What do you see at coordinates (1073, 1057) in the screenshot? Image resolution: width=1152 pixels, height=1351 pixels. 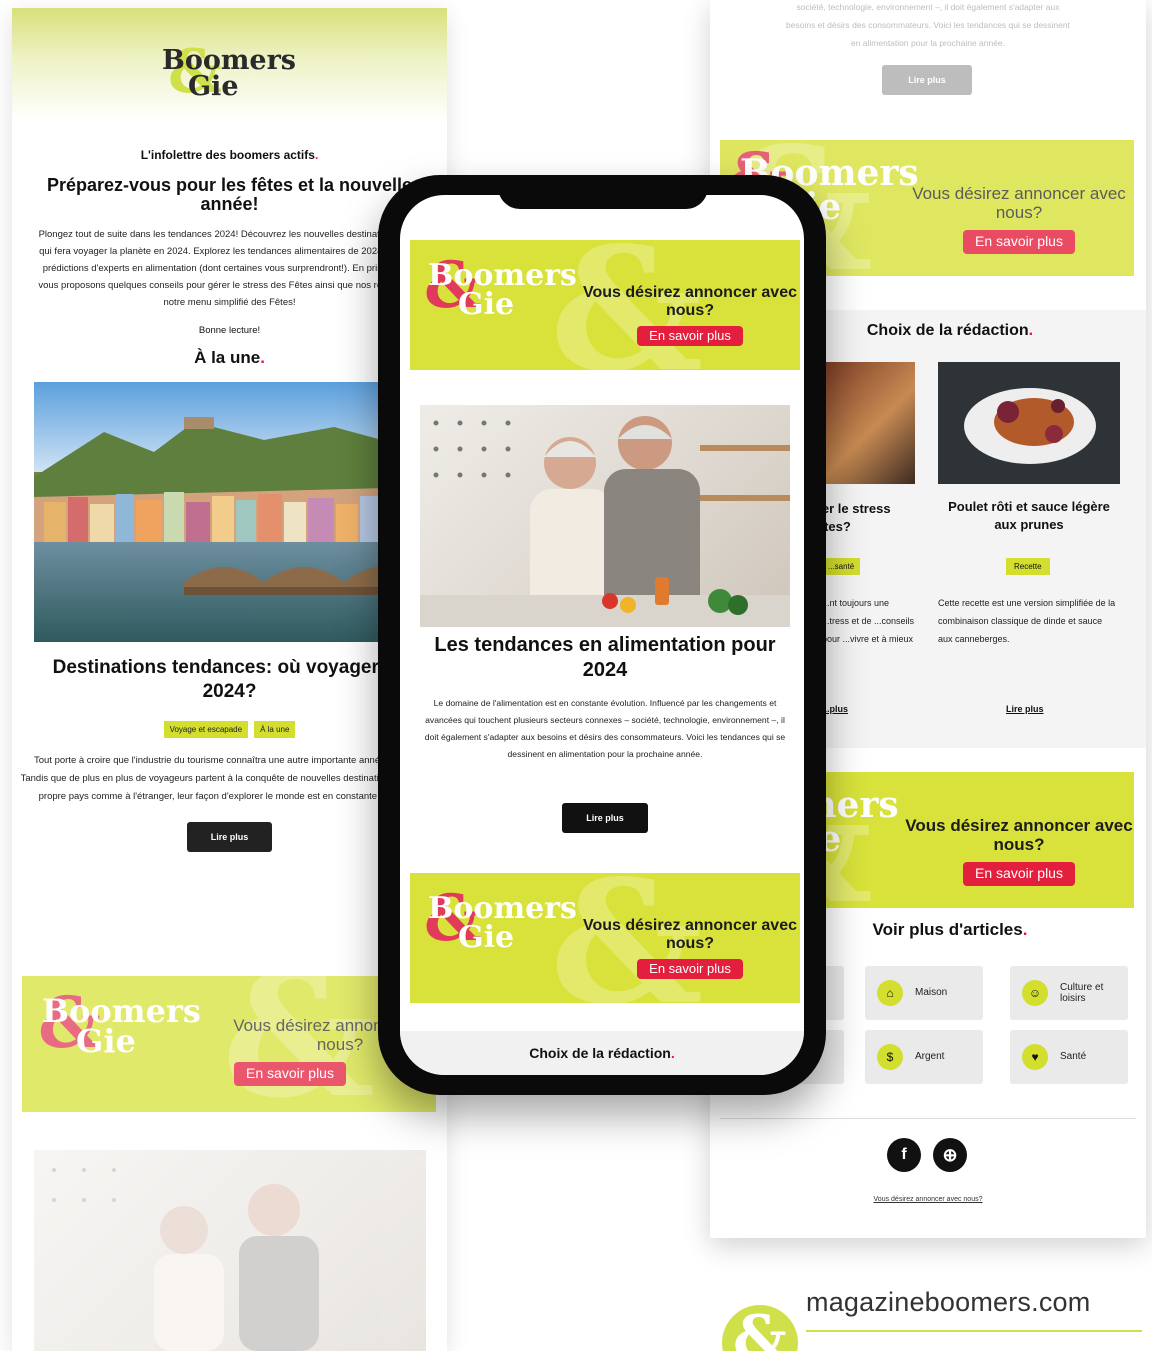 I see `category-sante-label: Santé` at bounding box center [1073, 1057].